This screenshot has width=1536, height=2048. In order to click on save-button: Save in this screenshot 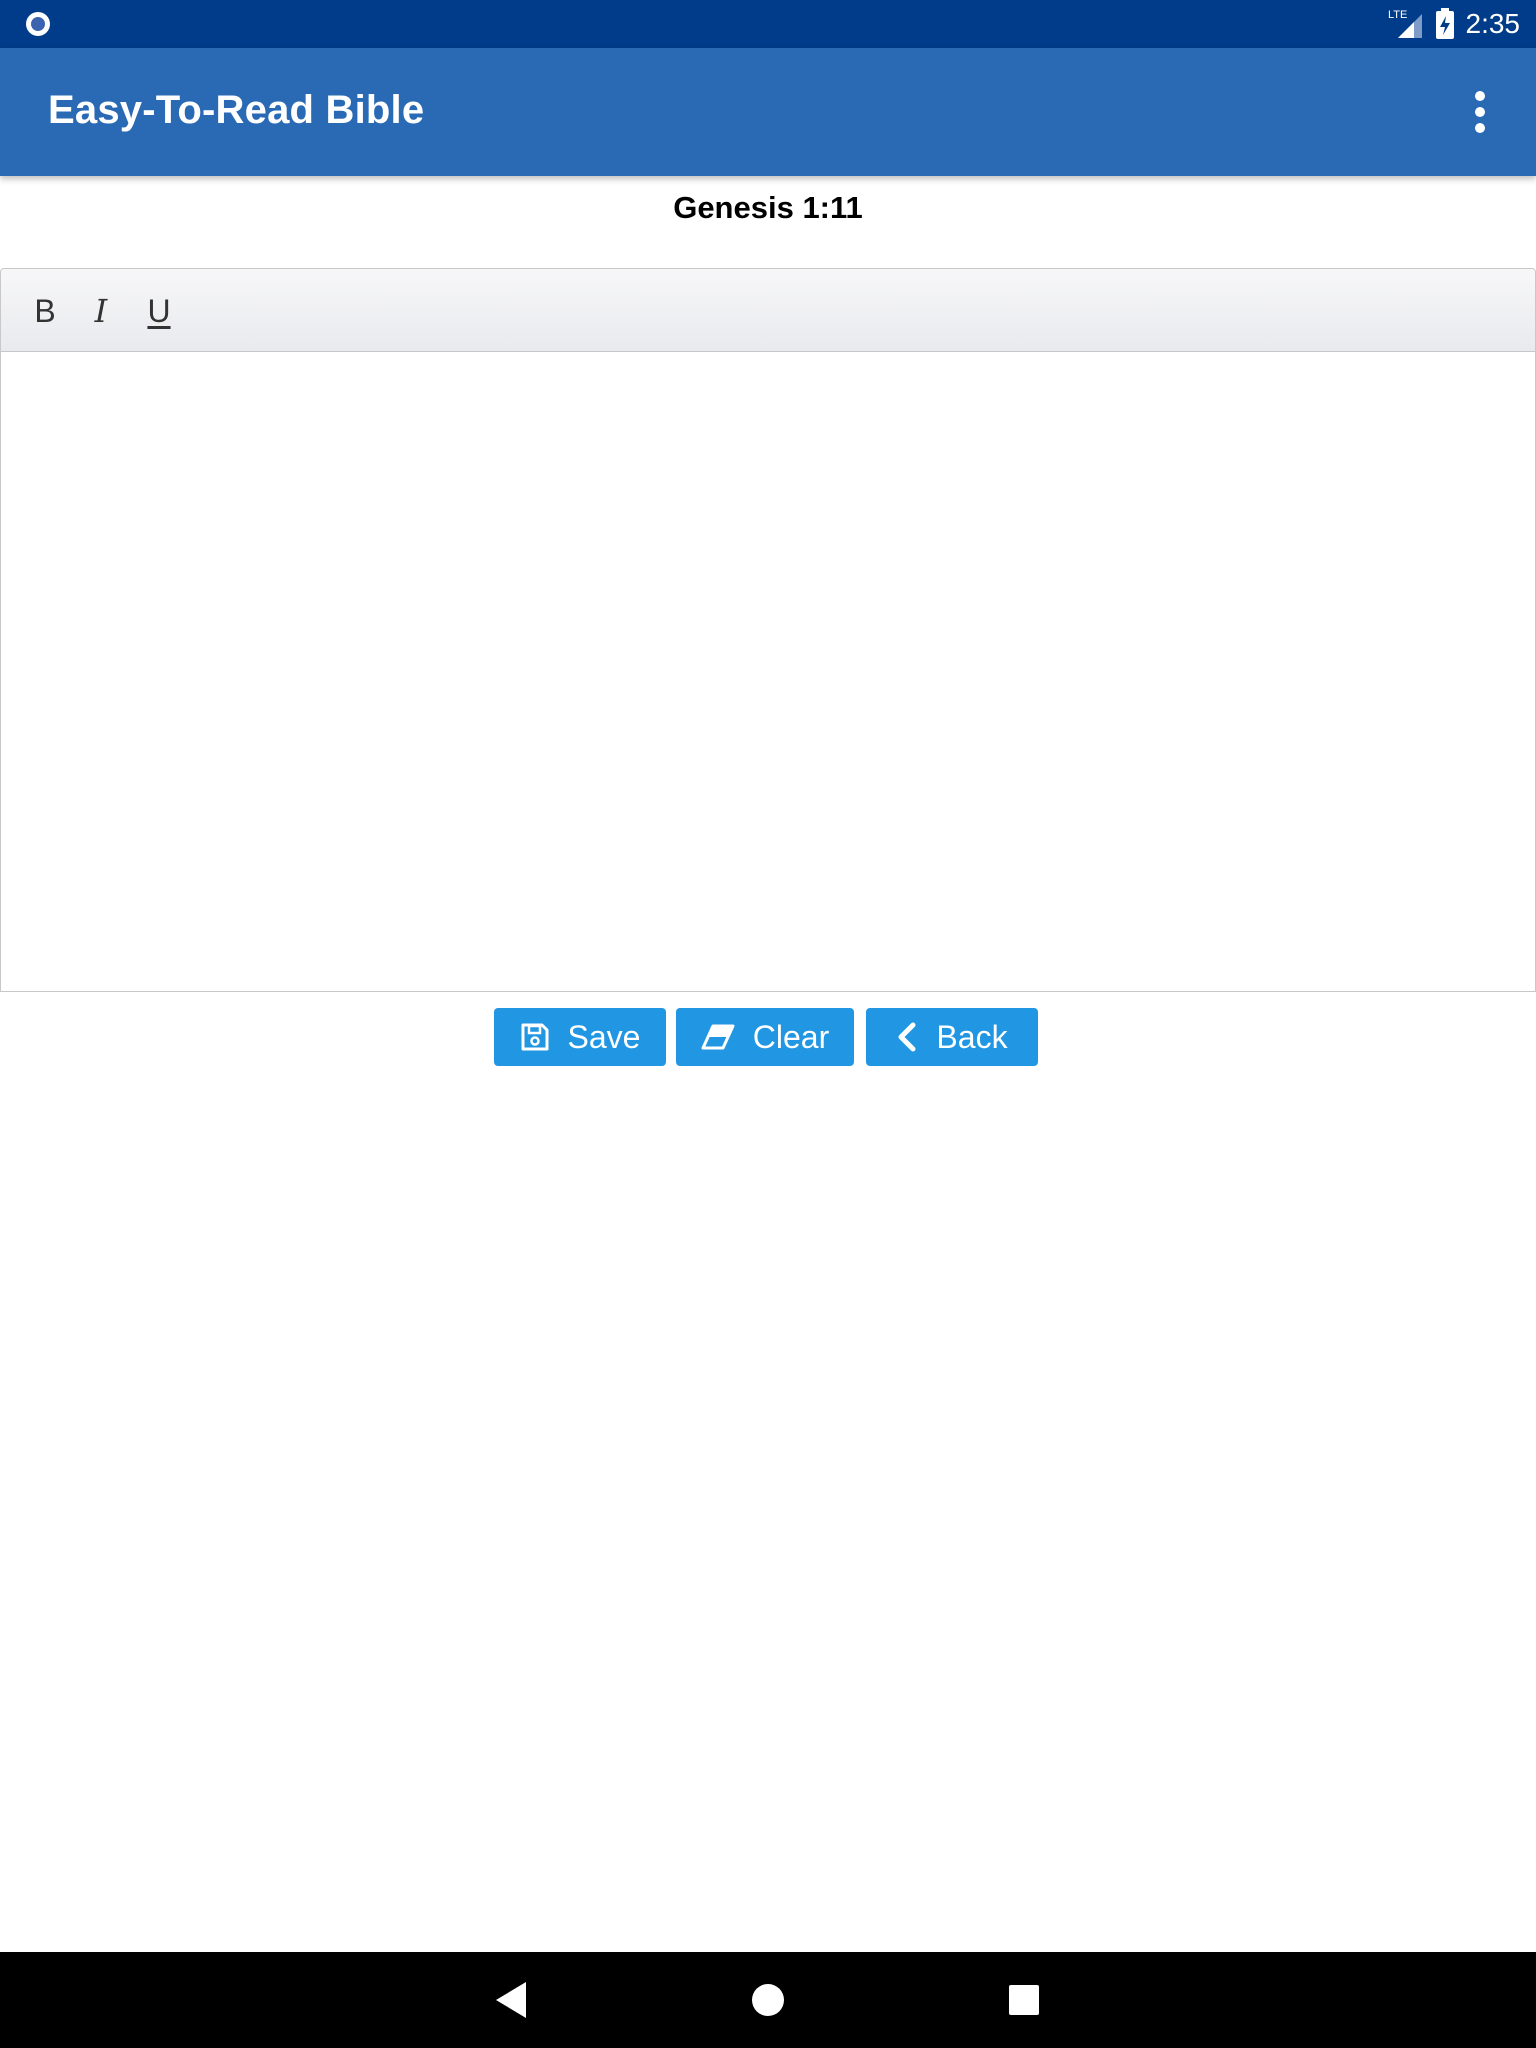, I will do `click(580, 1037)`.